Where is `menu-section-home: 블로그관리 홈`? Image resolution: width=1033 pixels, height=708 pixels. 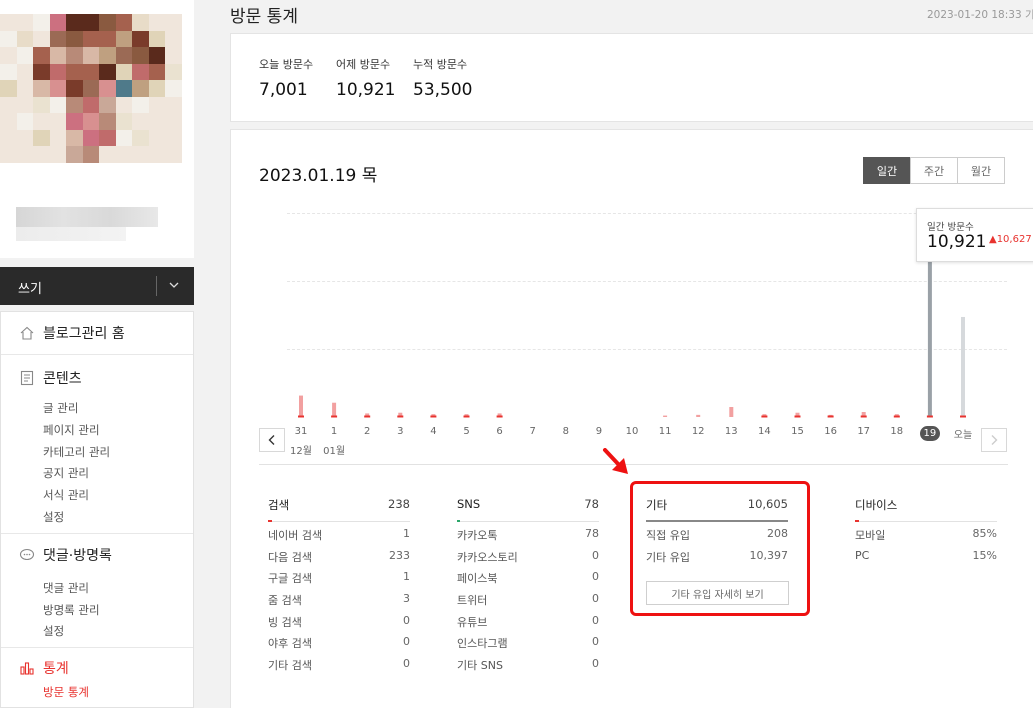
menu-section-home: 블로그관리 홈 is located at coordinates (97, 333).